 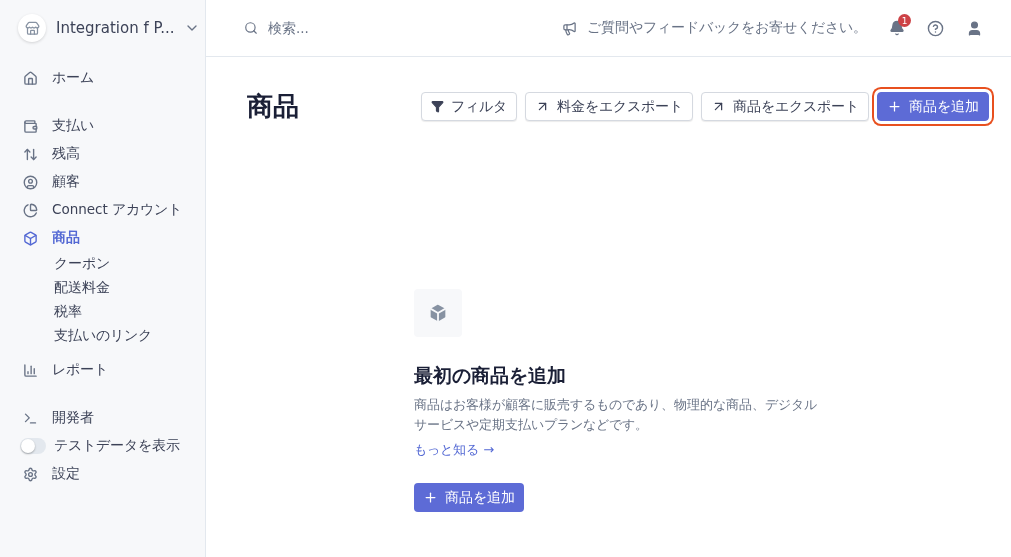 I want to click on toggle-switch, so click(x=33, y=446).